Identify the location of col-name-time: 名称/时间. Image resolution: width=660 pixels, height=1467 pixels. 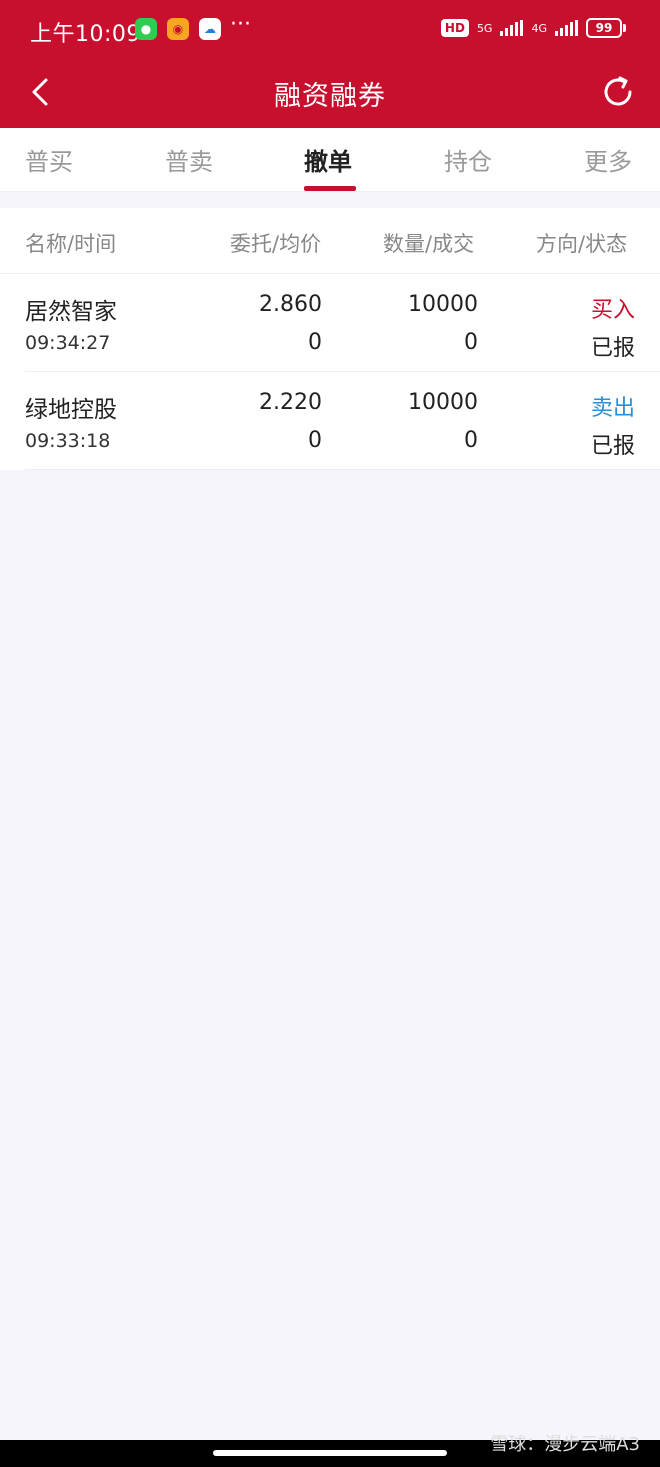
(71, 244).